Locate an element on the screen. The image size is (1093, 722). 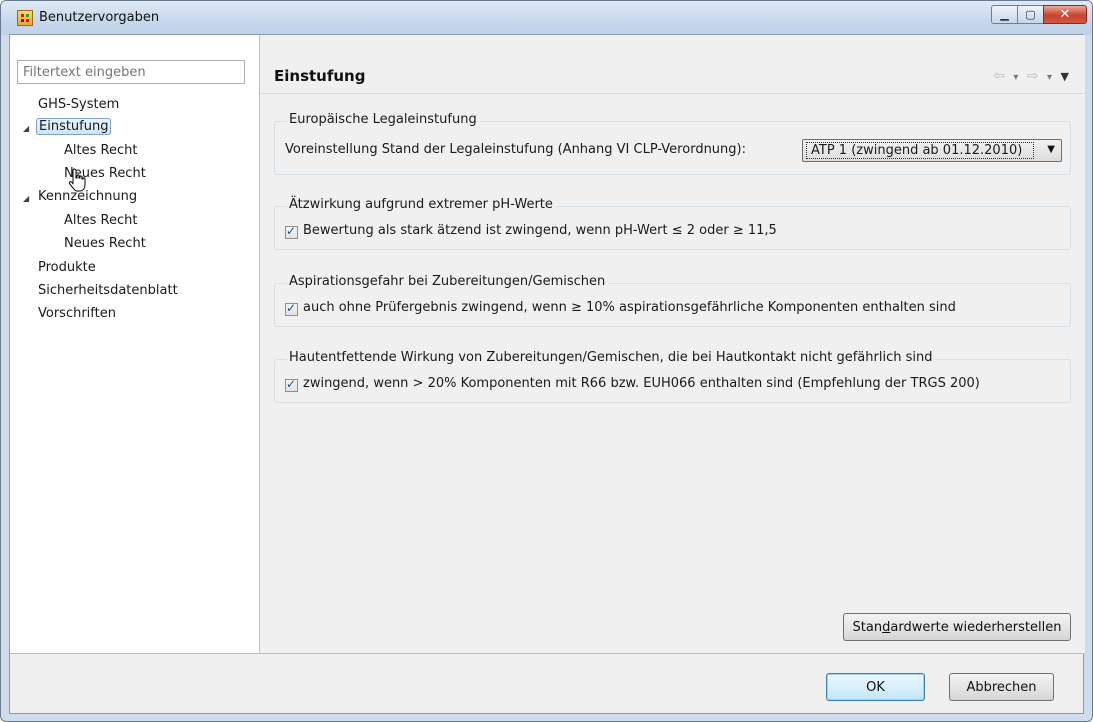
chevron-down-icon: ▼ is located at coordinates (1051, 149).